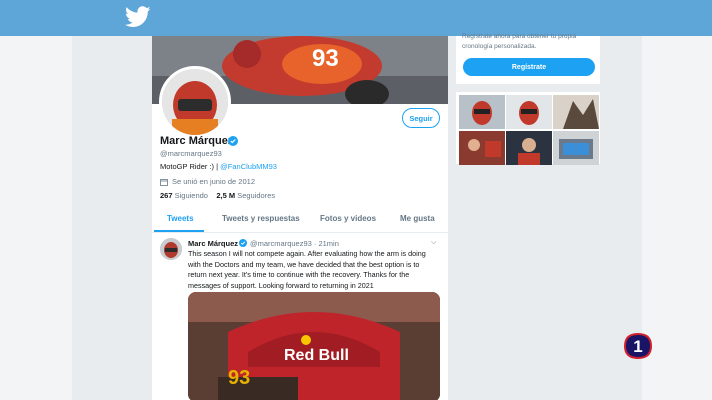  Describe the element at coordinates (138, 17) in the screenshot. I see `twitter-bird-icon` at that location.